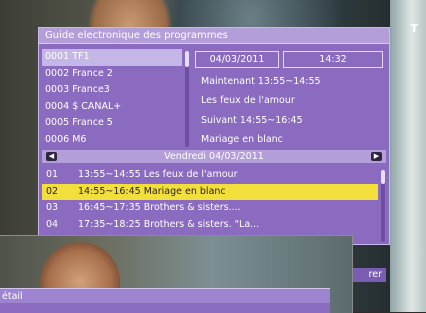 Image resolution: width=426 pixels, height=313 pixels. What do you see at coordinates (112, 90) in the screenshot?
I see `channel-item: 0003 France3` at bounding box center [112, 90].